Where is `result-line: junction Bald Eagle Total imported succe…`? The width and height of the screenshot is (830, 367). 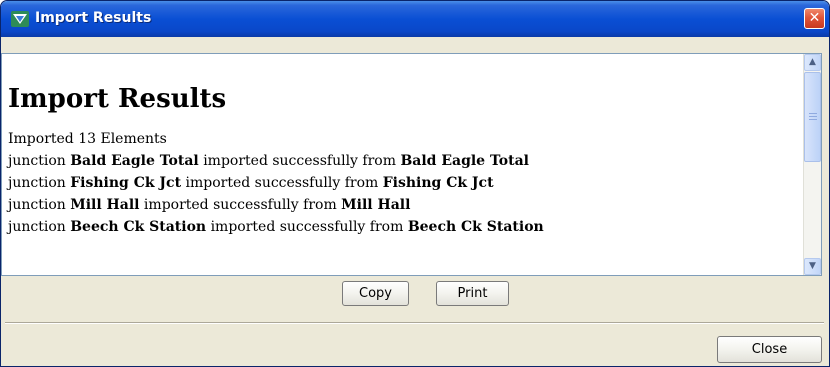 result-line: junction Bald Eagle Total imported succe… is located at coordinates (403, 161).